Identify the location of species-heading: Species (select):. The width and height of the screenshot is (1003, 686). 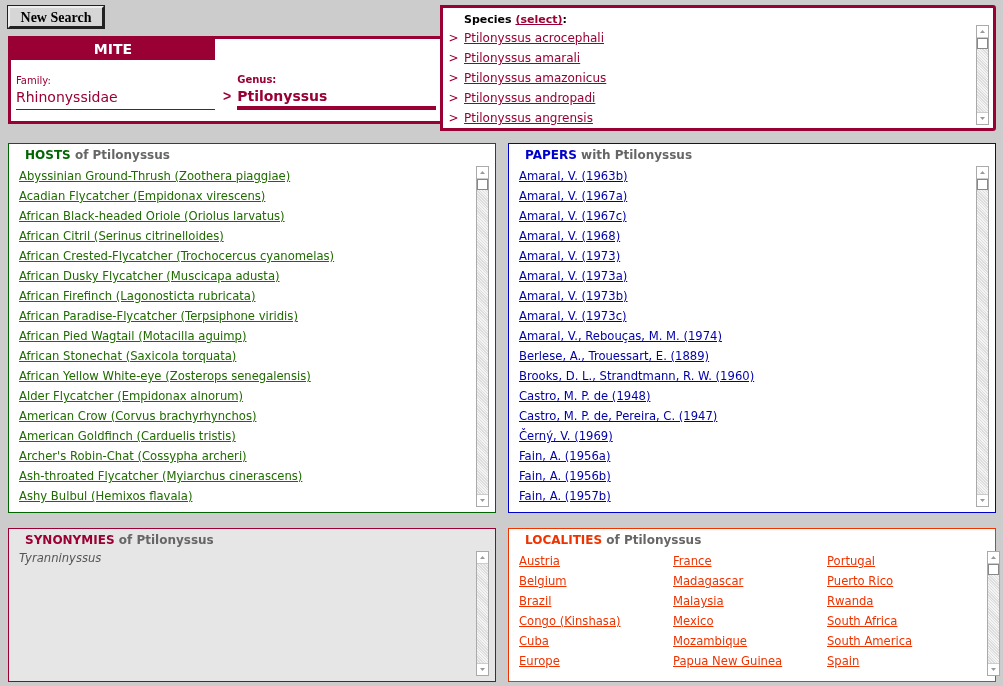
(516, 19).